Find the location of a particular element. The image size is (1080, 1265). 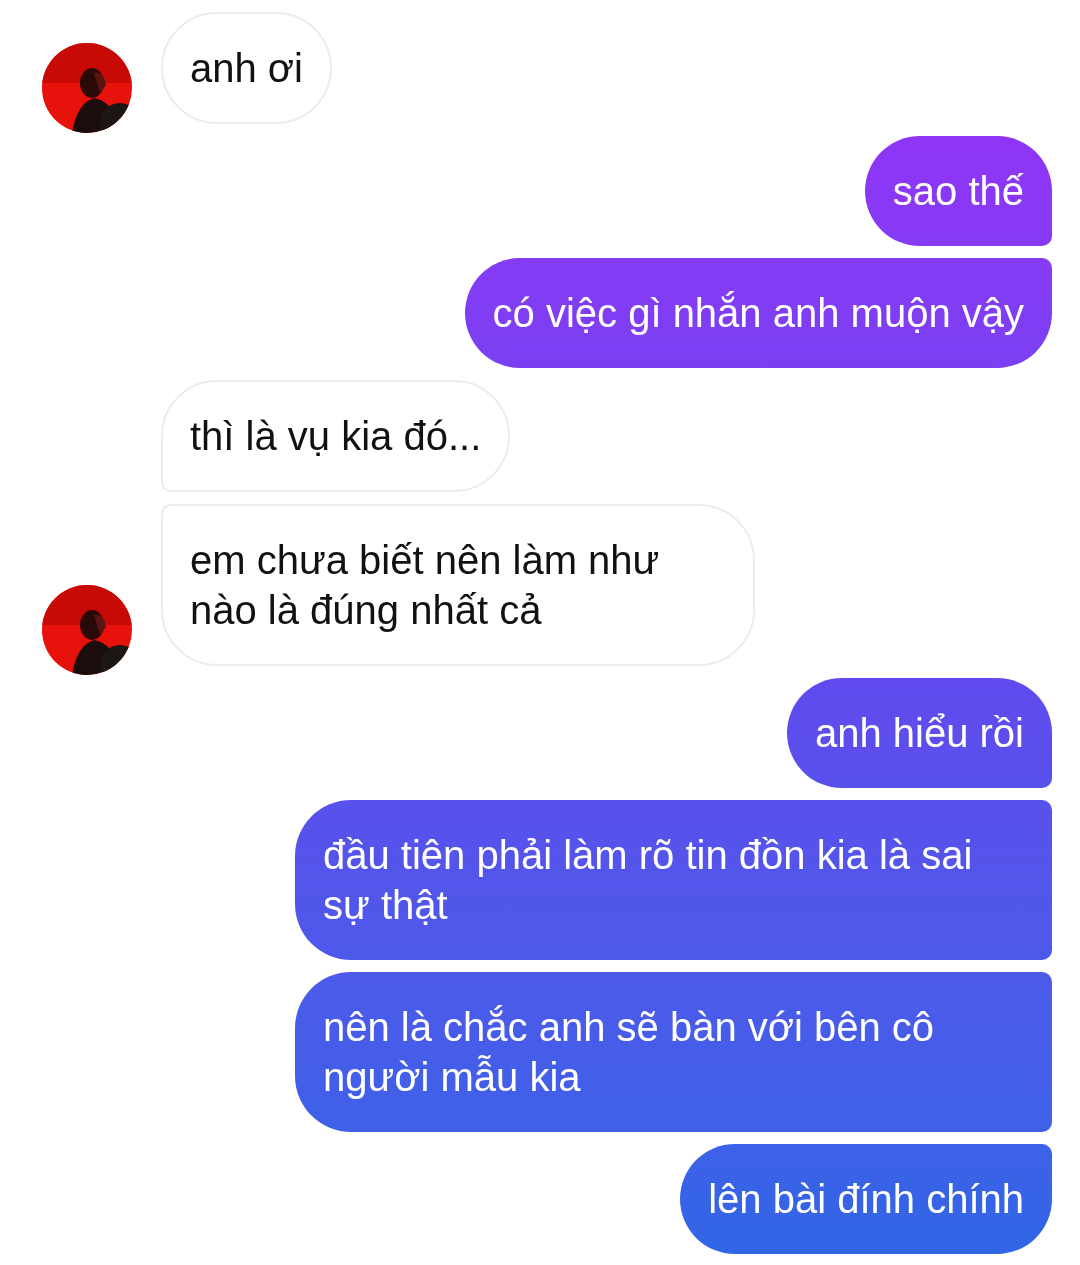

sent-message: lên bài đính chính is located at coordinates (866, 1199).